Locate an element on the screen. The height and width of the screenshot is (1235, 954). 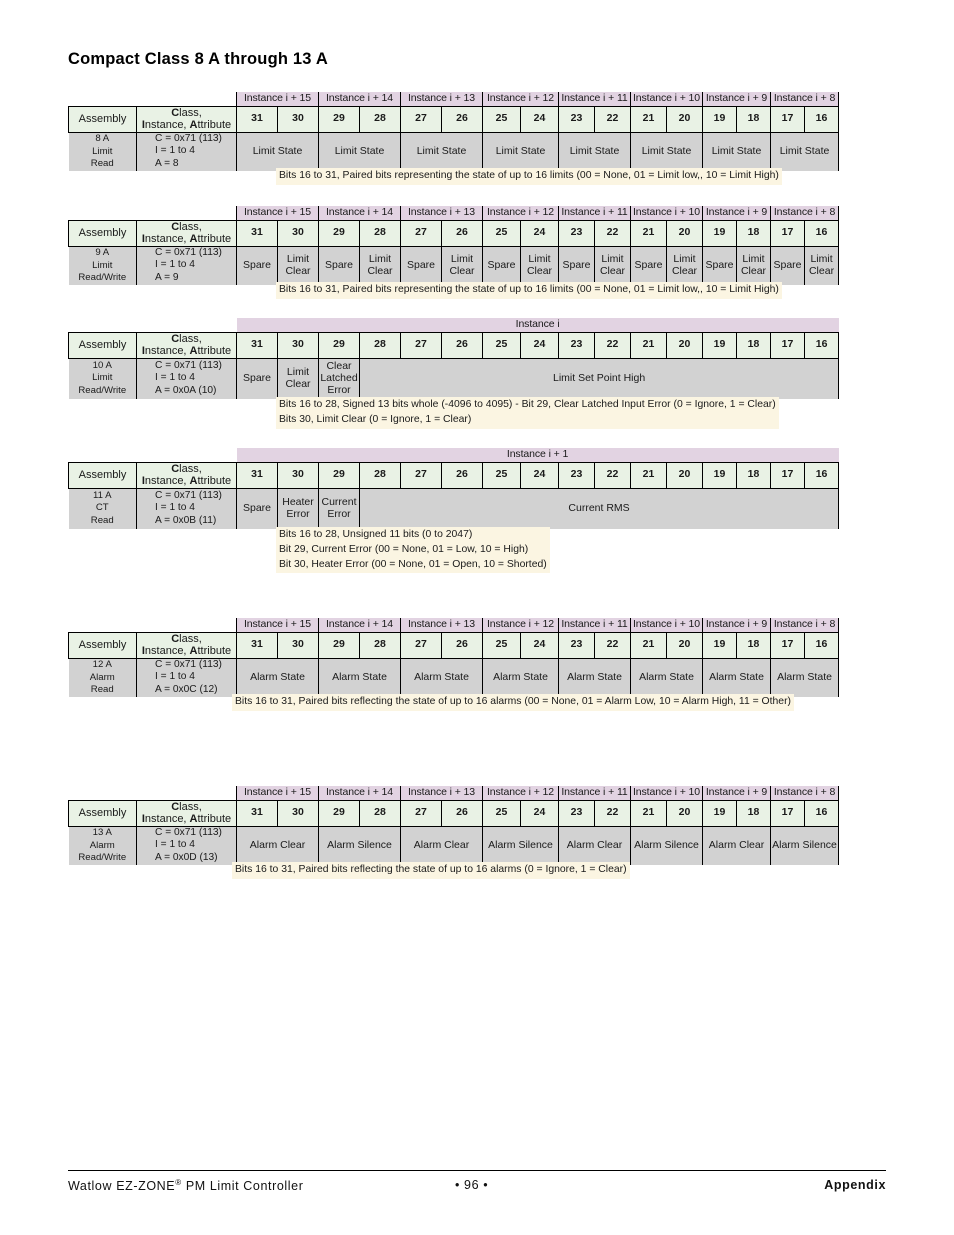
bit-number-cell: 20 is located at coordinates (684, 475).